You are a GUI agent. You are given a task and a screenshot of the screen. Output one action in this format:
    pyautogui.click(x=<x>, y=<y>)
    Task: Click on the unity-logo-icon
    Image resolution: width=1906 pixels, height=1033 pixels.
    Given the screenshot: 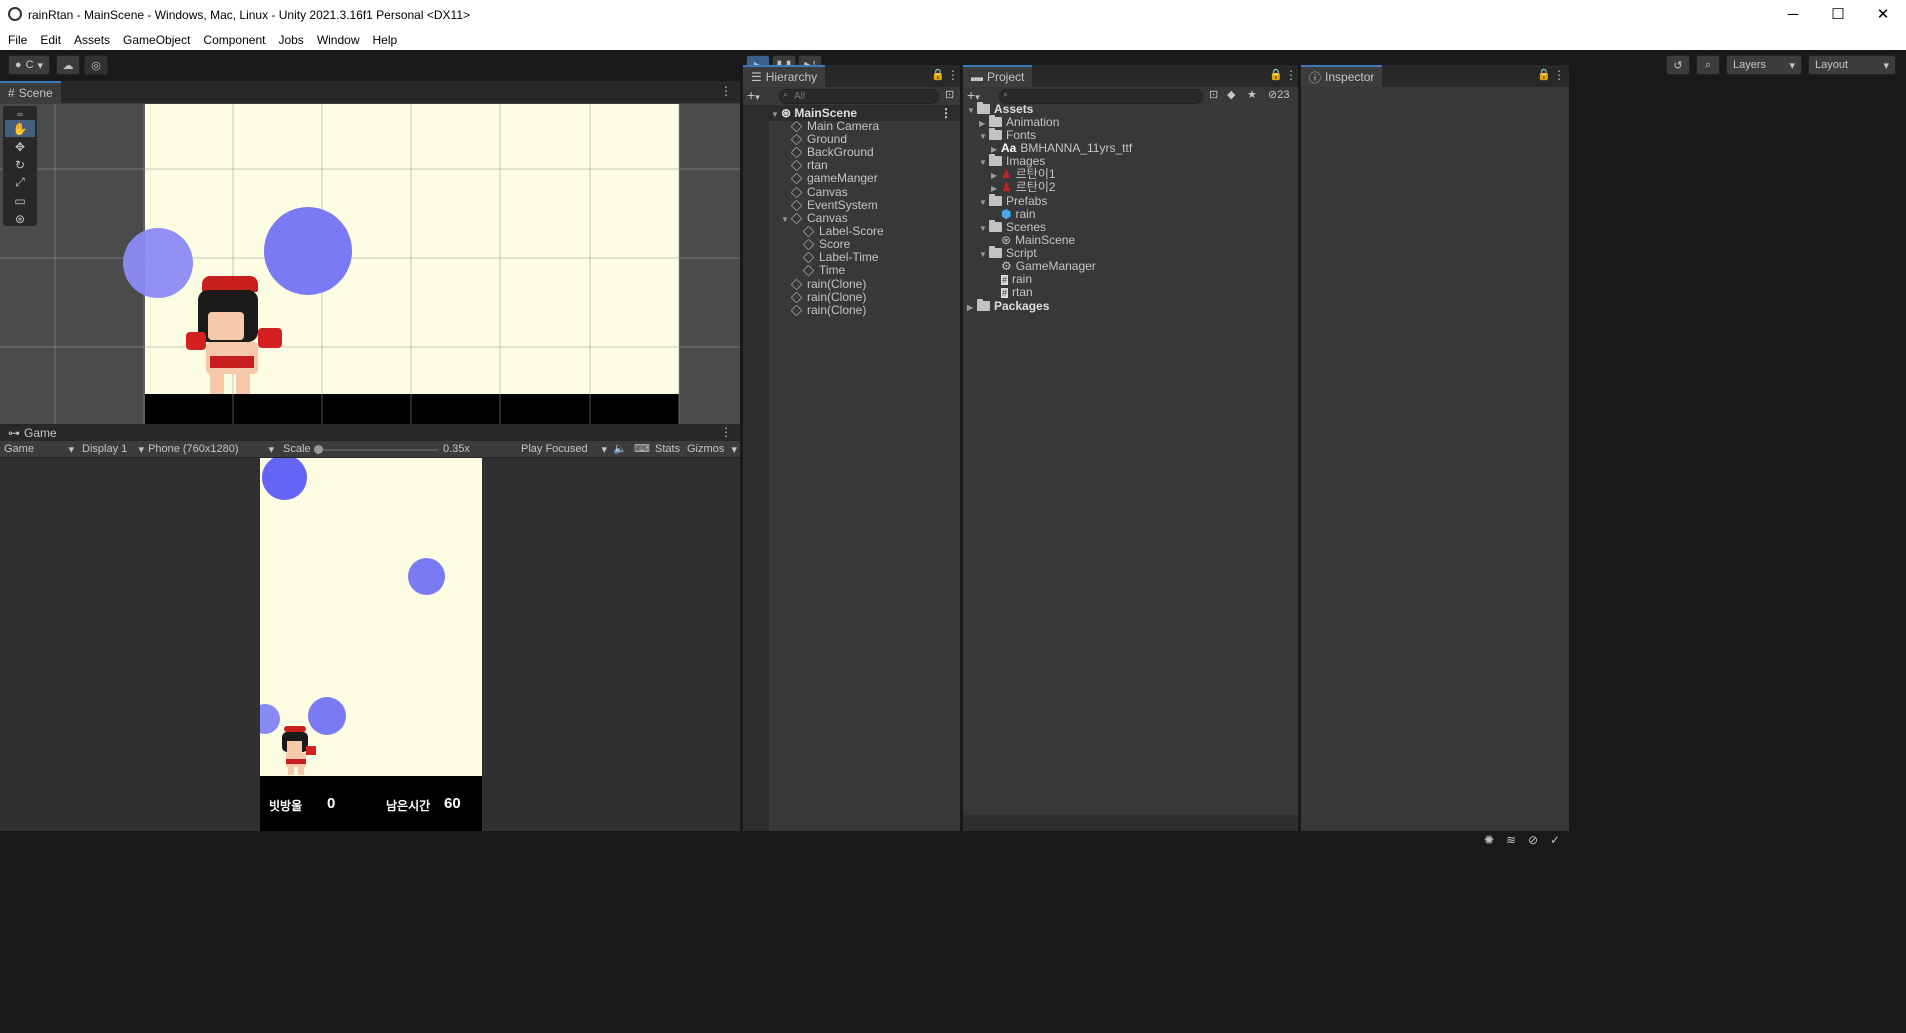 What is the action you would take?
    pyautogui.click(x=15, y=14)
    